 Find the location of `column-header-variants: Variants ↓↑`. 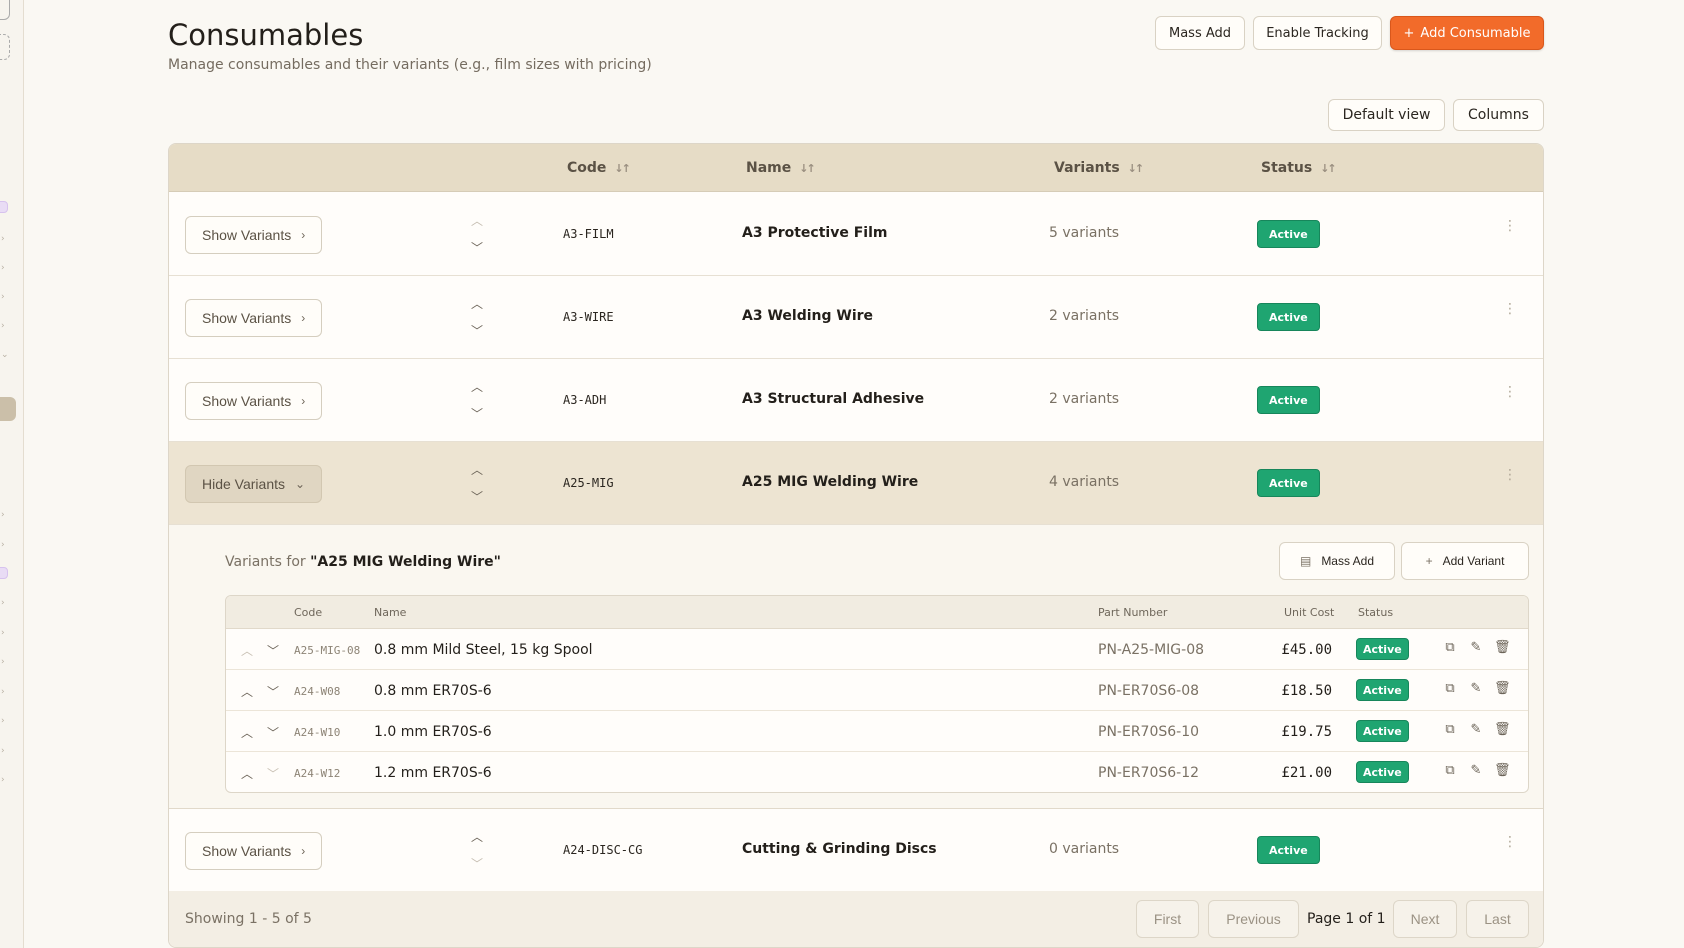

column-header-variants: Variants ↓↑ is located at coordinates (1099, 168).